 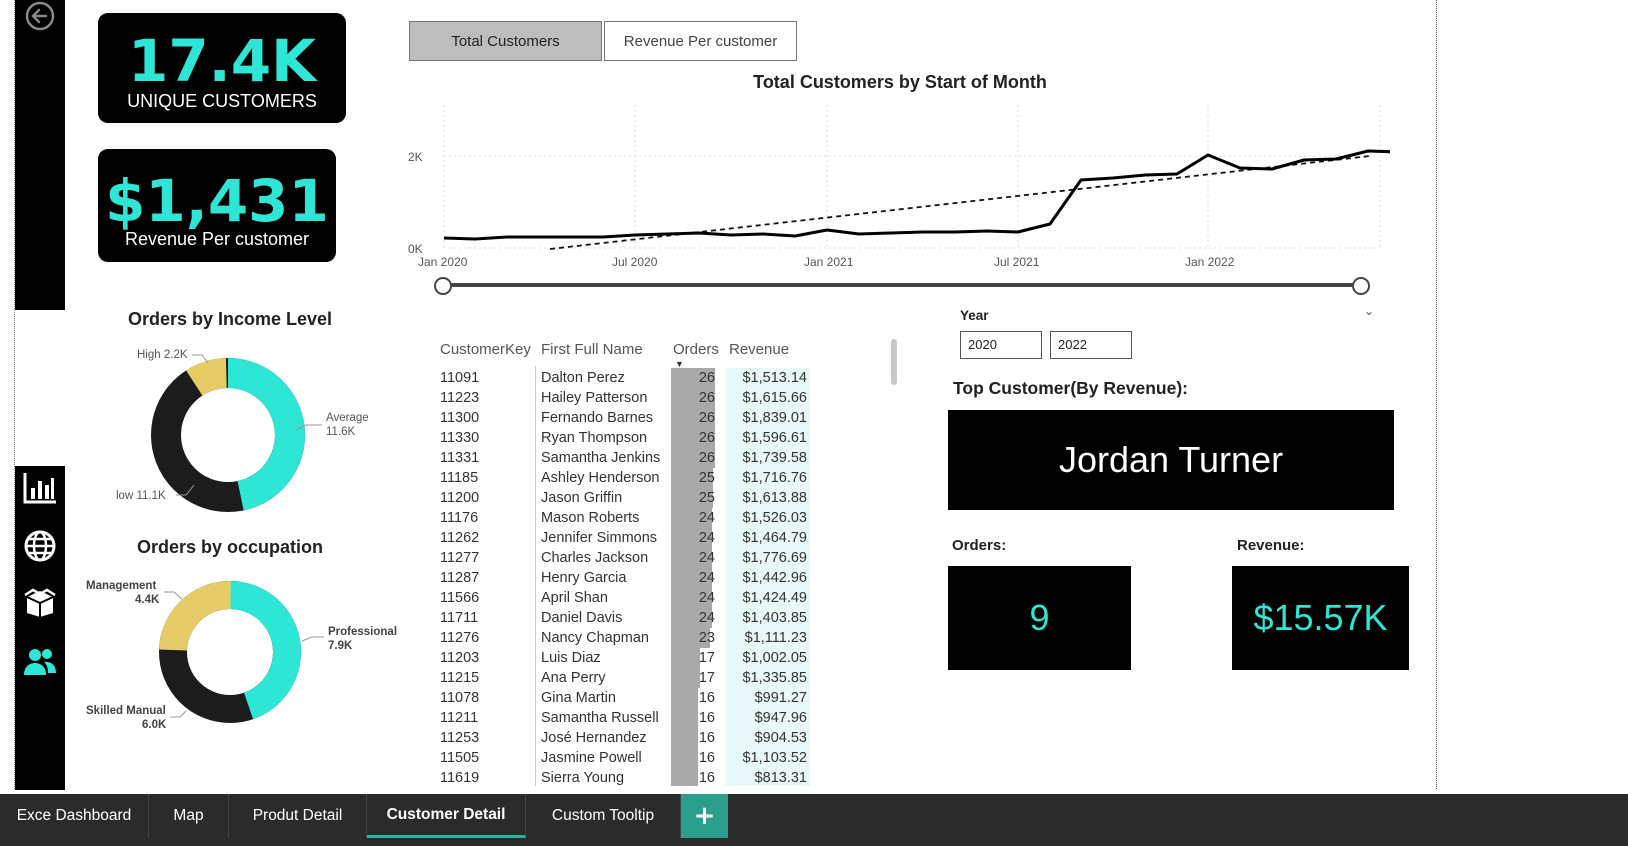 What do you see at coordinates (774, 558) in the screenshot?
I see `cell-revenue: $1,776.69` at bounding box center [774, 558].